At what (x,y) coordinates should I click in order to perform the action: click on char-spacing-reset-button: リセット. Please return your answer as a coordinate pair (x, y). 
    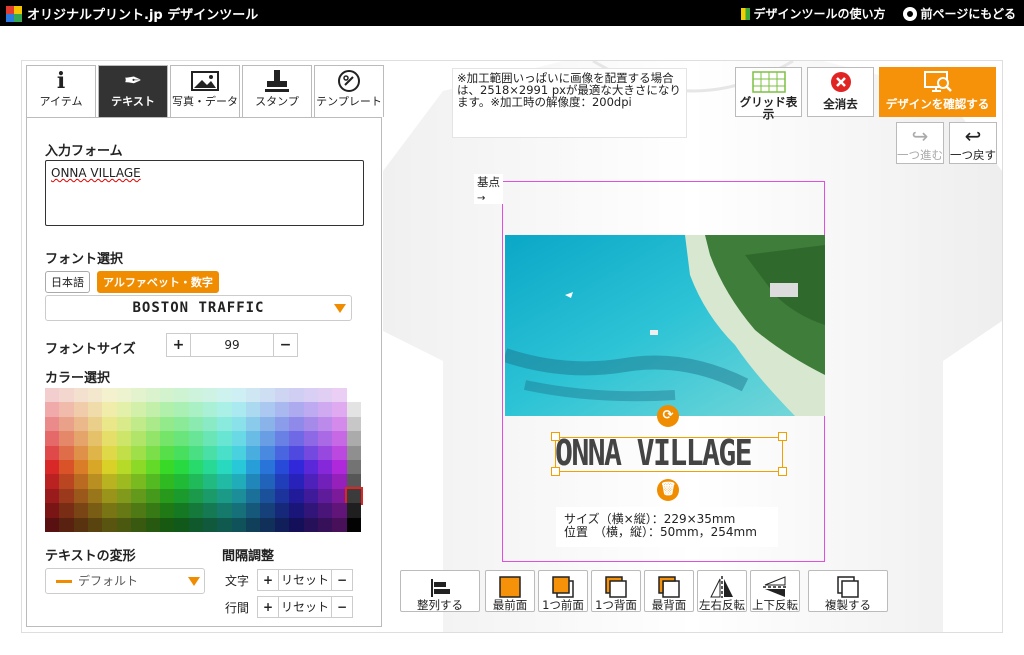
    Looking at the image, I should click on (305, 580).